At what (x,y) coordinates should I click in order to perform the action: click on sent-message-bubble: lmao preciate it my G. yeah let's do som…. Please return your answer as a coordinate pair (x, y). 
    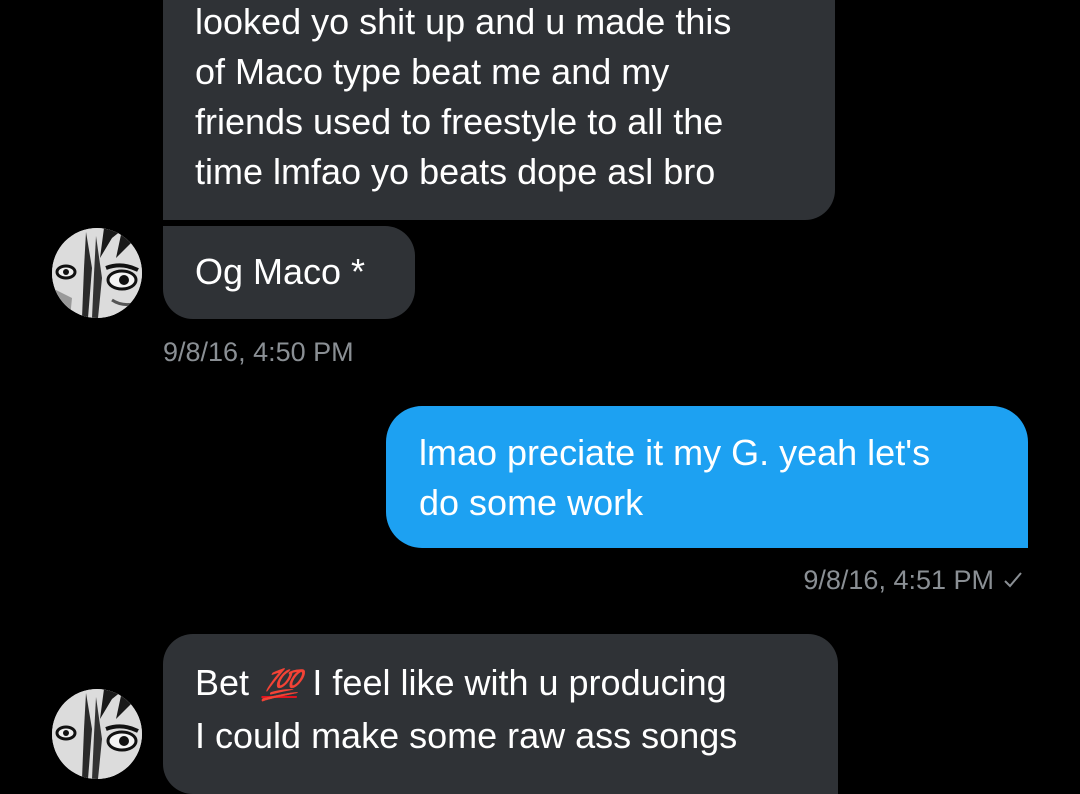
    Looking at the image, I should click on (707, 477).